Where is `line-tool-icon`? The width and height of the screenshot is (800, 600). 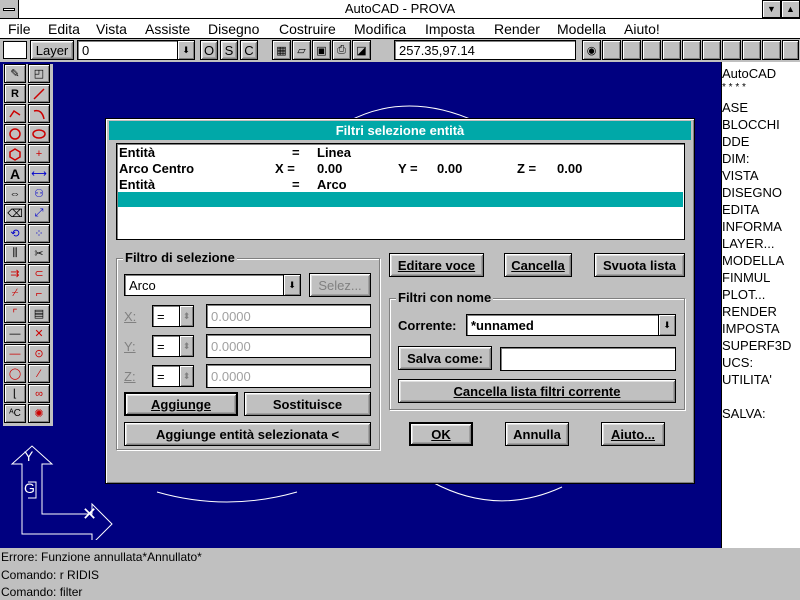
line-tool-icon is located at coordinates (39, 93).